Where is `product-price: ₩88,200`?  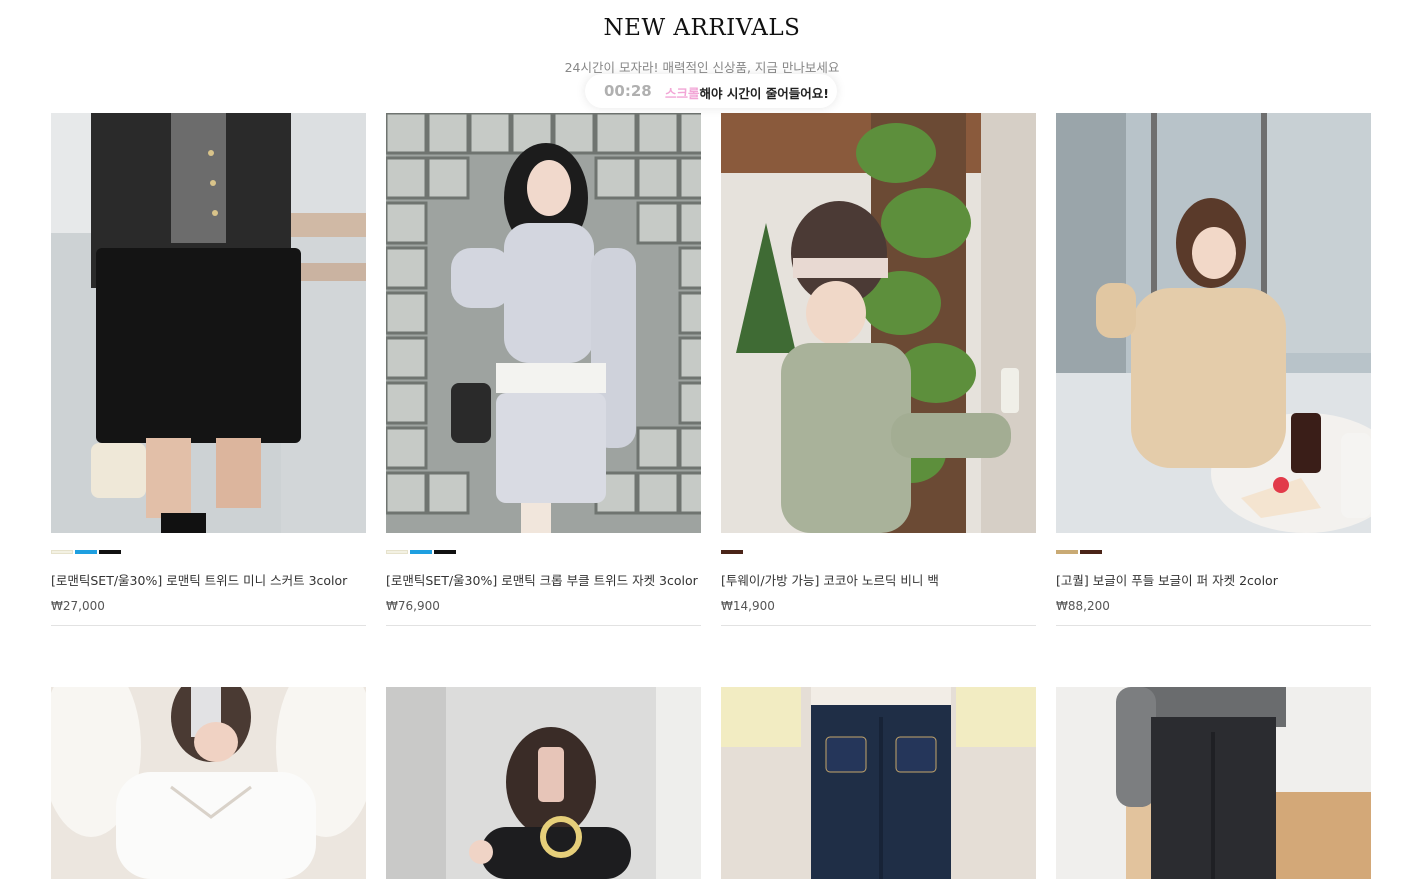 product-price: ₩88,200 is located at coordinates (1083, 606).